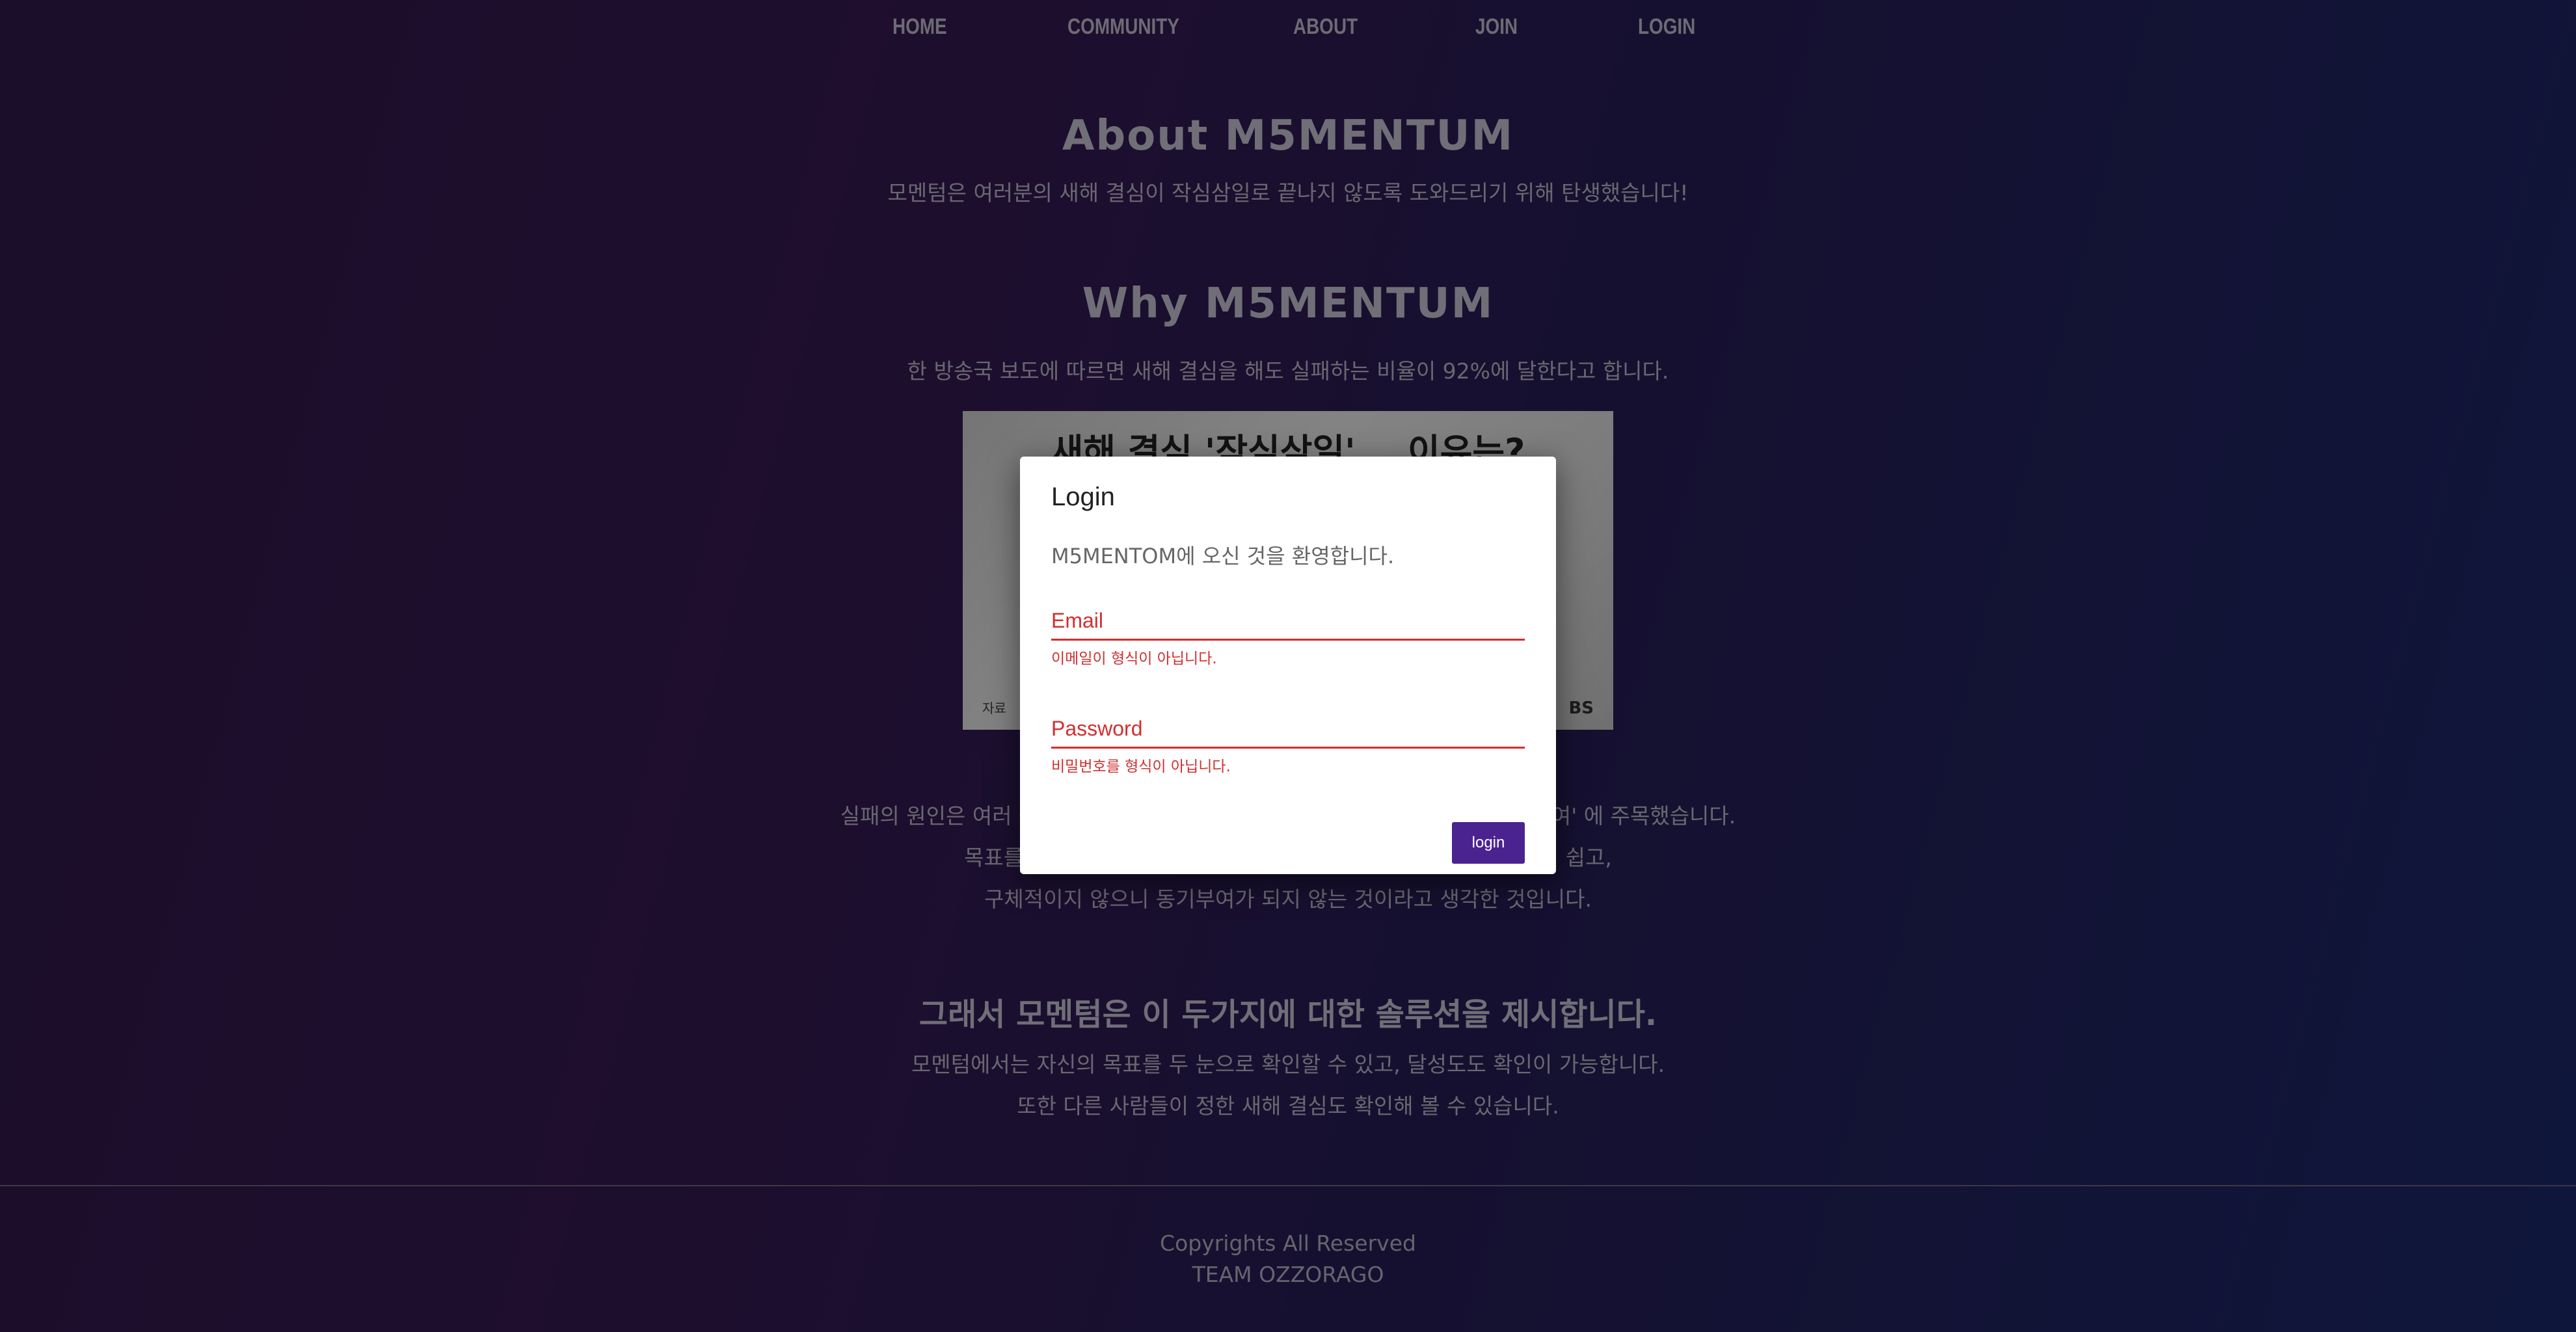  What do you see at coordinates (1288, 730) in the screenshot?
I see `password-input` at bounding box center [1288, 730].